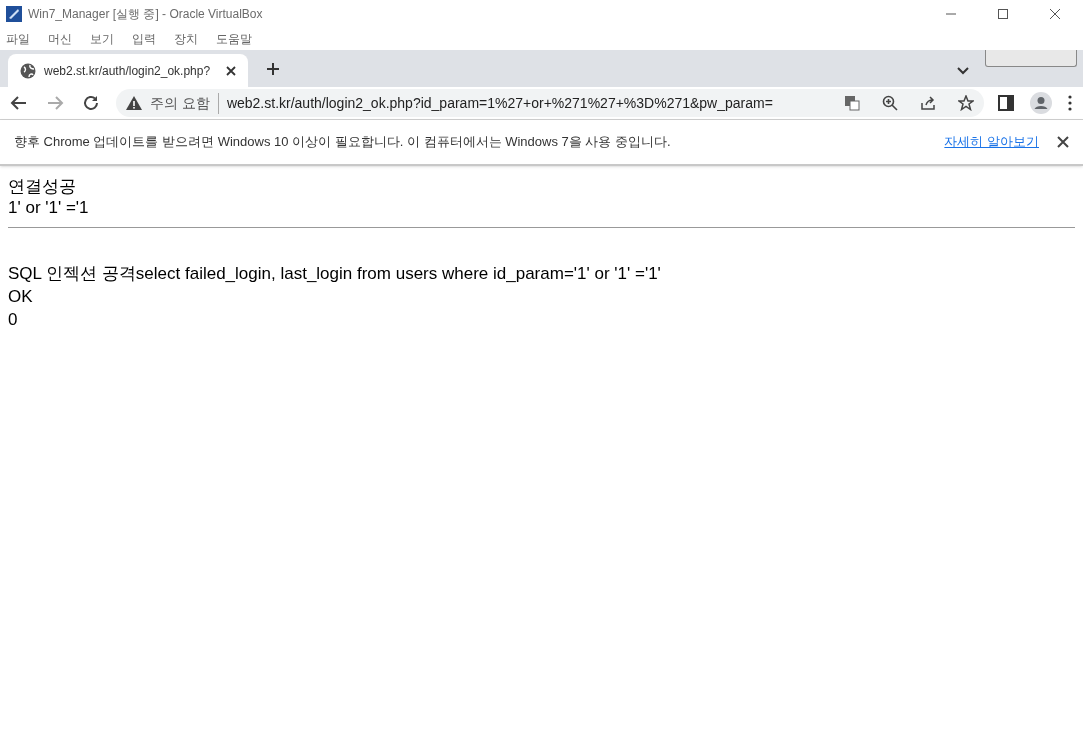 The height and width of the screenshot is (739, 1083). Describe the element at coordinates (145, 14) in the screenshot. I see `window-title: Win7_Manager [실행 중] - Oracle VirtualBox` at that location.